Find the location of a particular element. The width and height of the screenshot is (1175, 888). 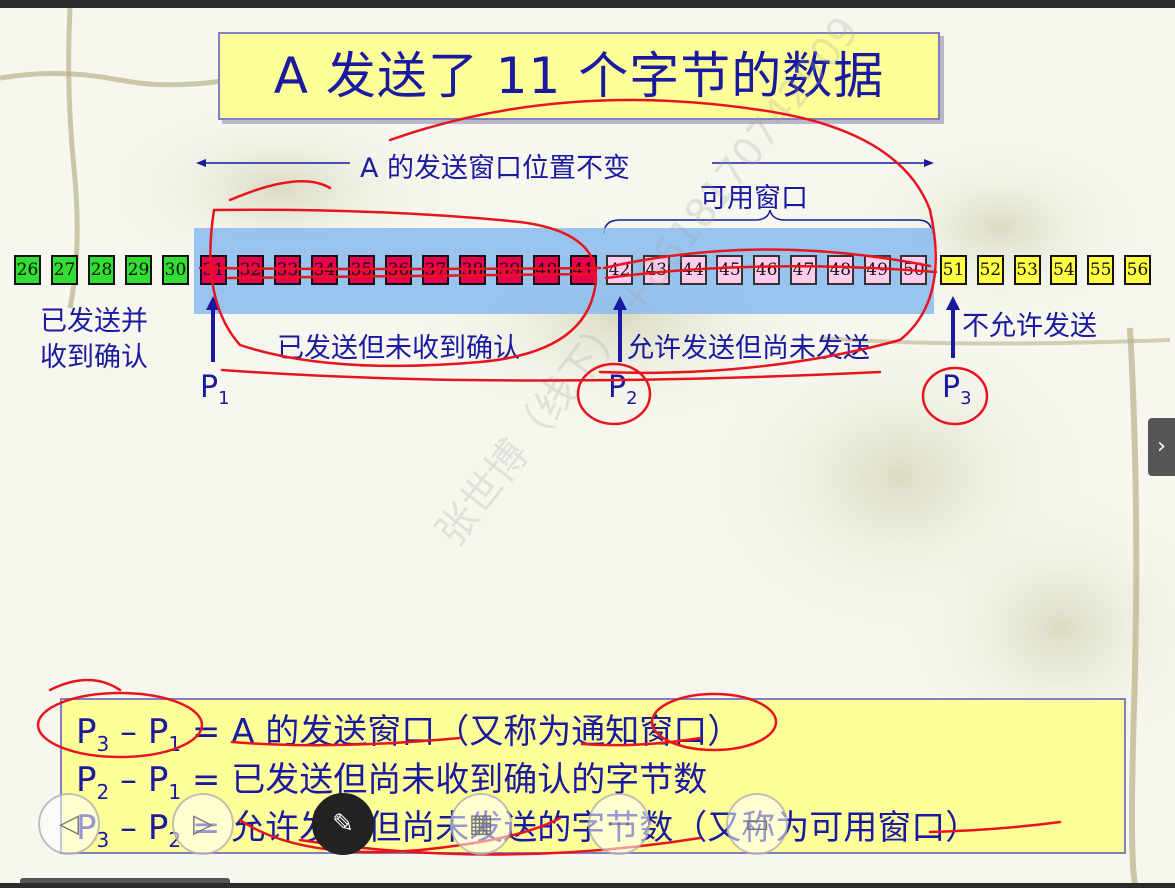

bottom-bar is located at coordinates (587, 885).